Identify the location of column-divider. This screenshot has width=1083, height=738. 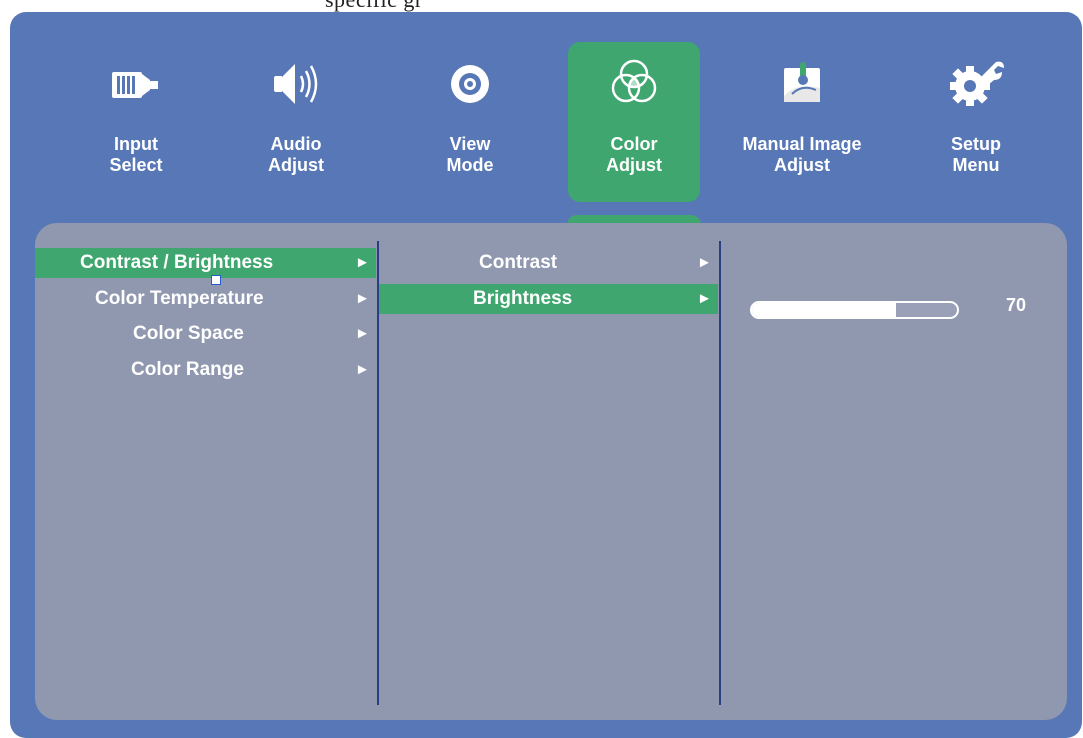
(720, 473).